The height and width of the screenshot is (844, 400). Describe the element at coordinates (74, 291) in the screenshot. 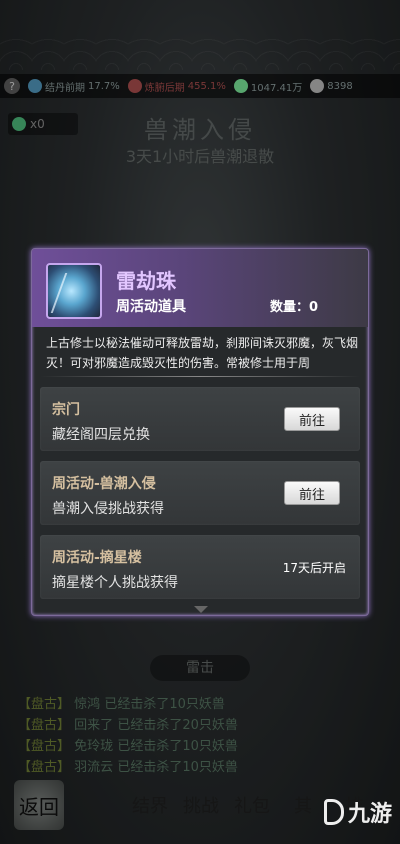

I see `thunder-orb-icon` at that location.